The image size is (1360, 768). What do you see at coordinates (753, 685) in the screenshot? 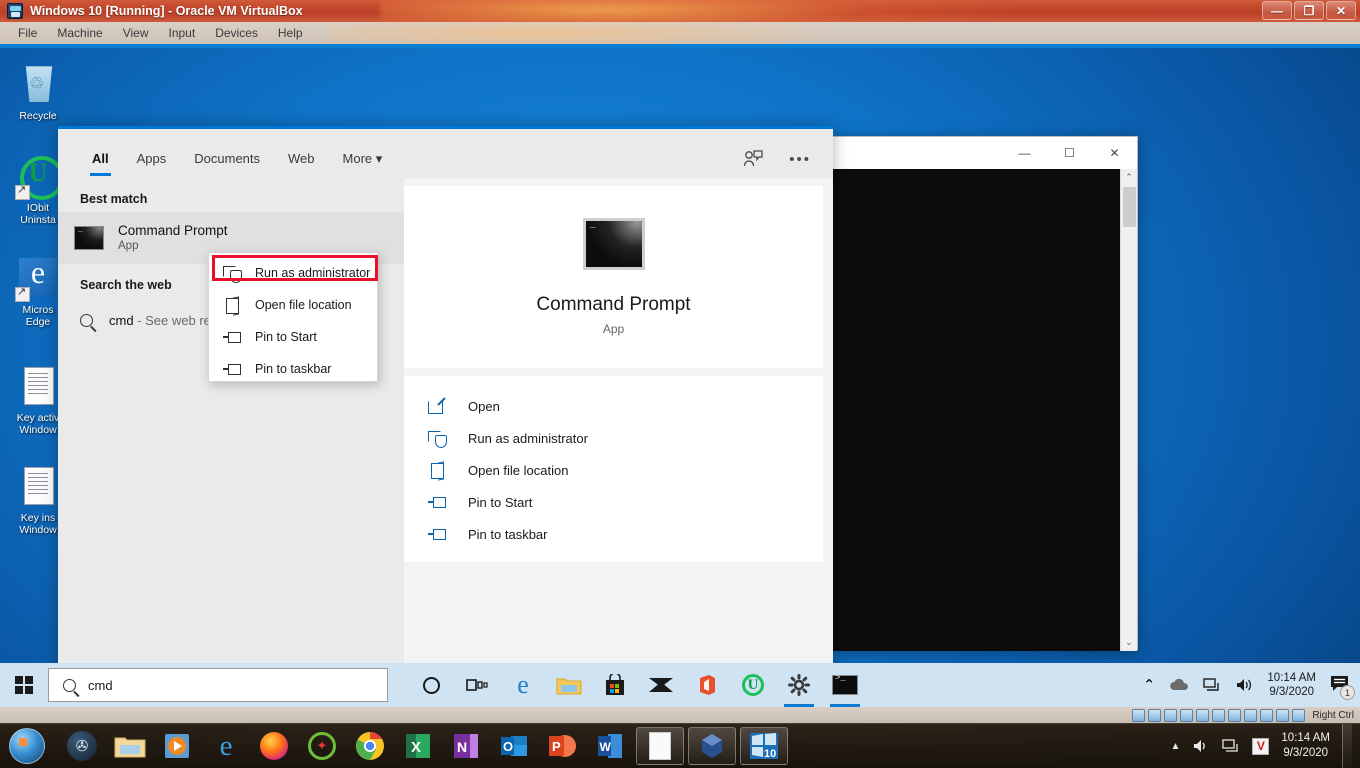
I see `iobit-uninstaller-icon: U` at bounding box center [753, 685].